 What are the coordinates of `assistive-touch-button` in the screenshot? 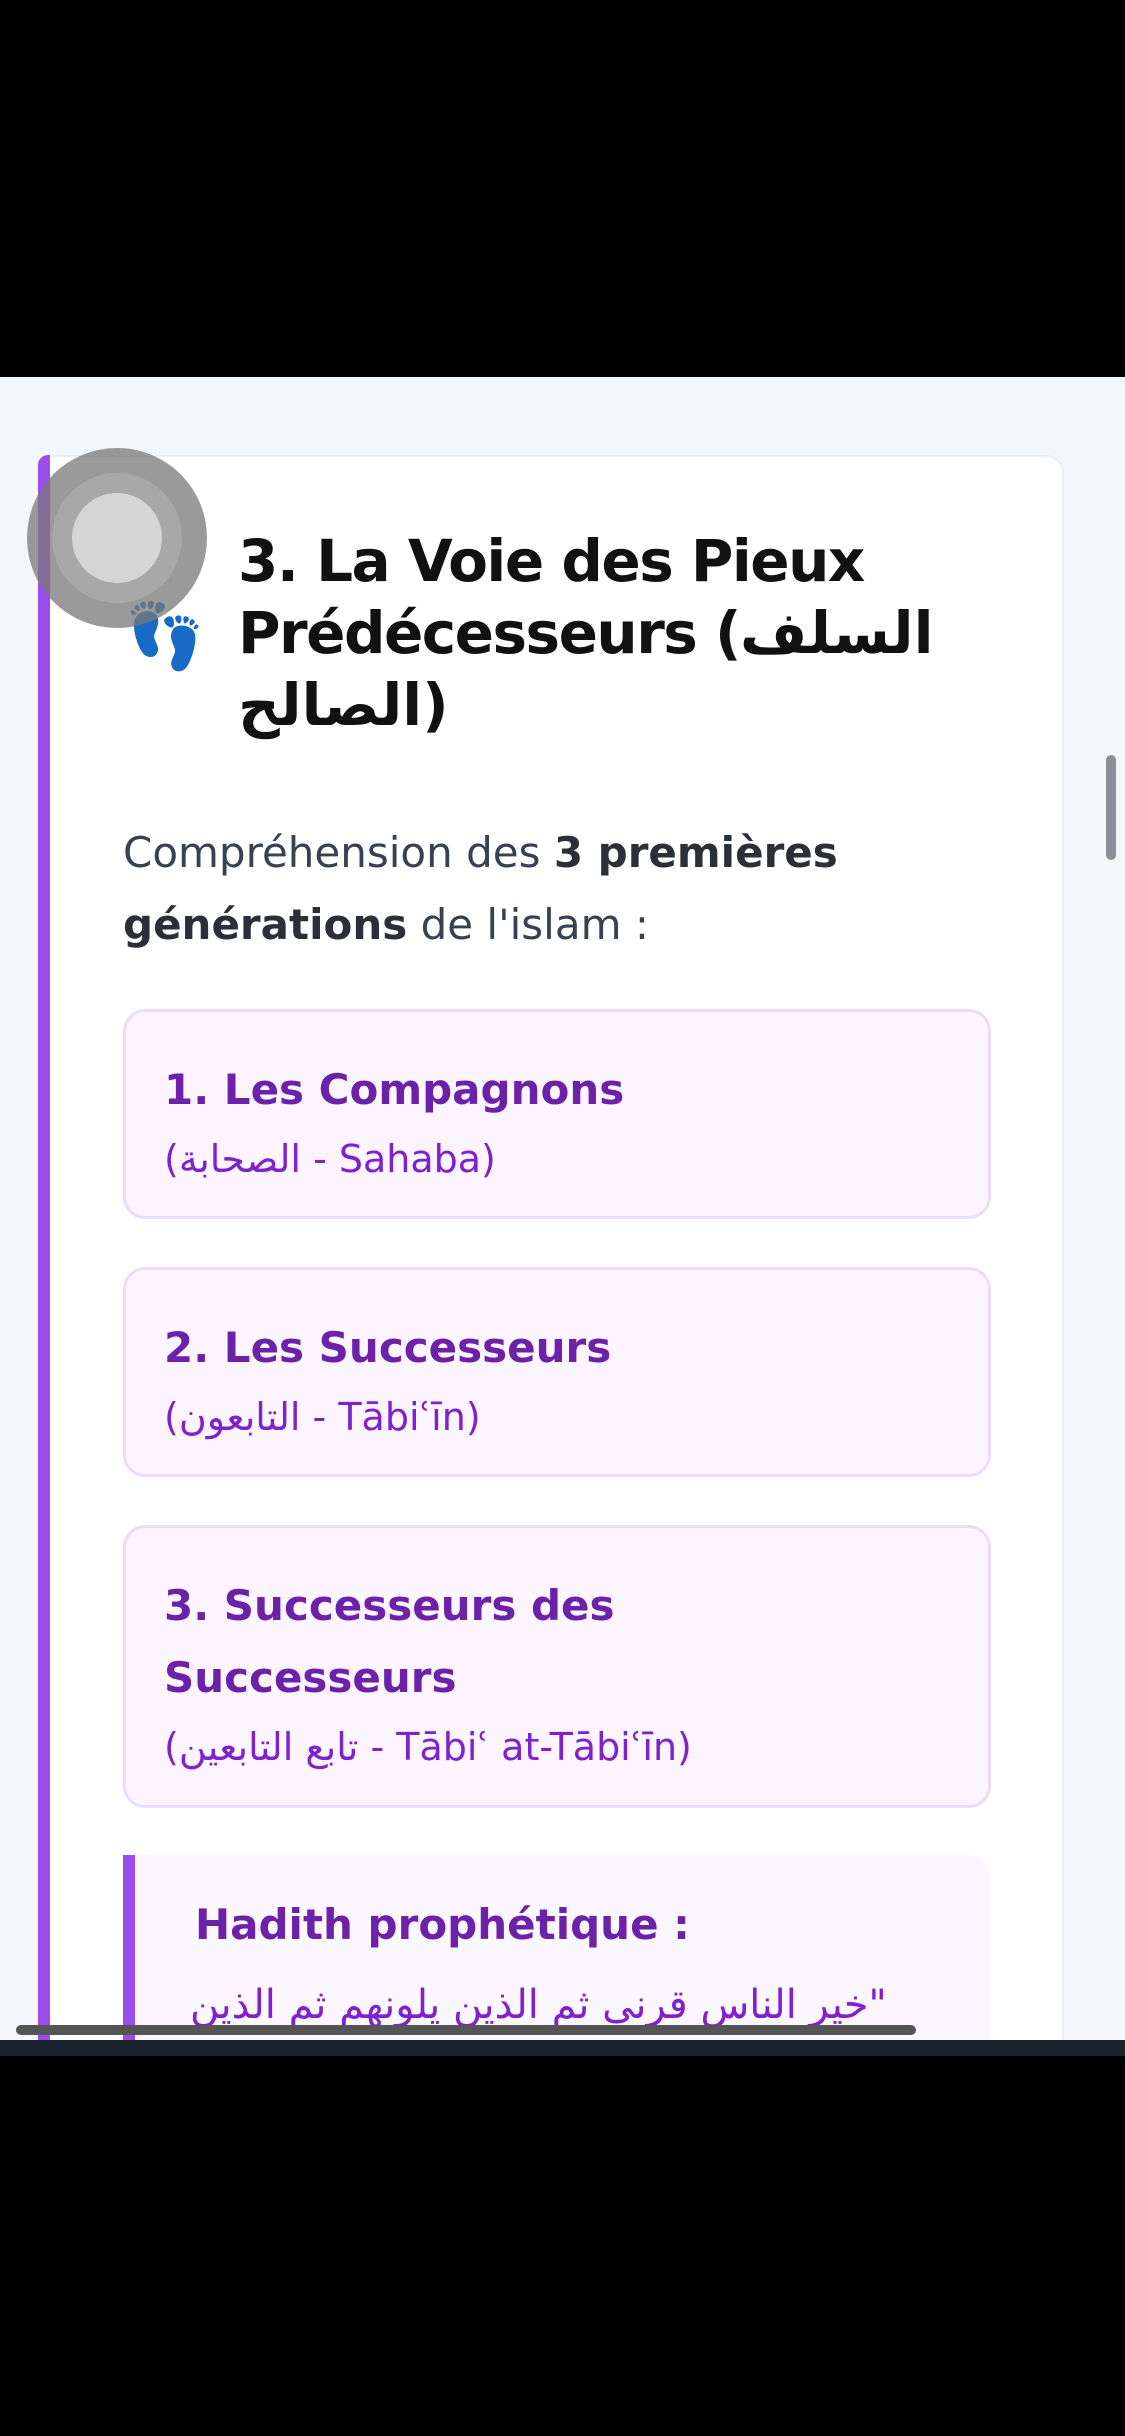 It's located at (117, 538).